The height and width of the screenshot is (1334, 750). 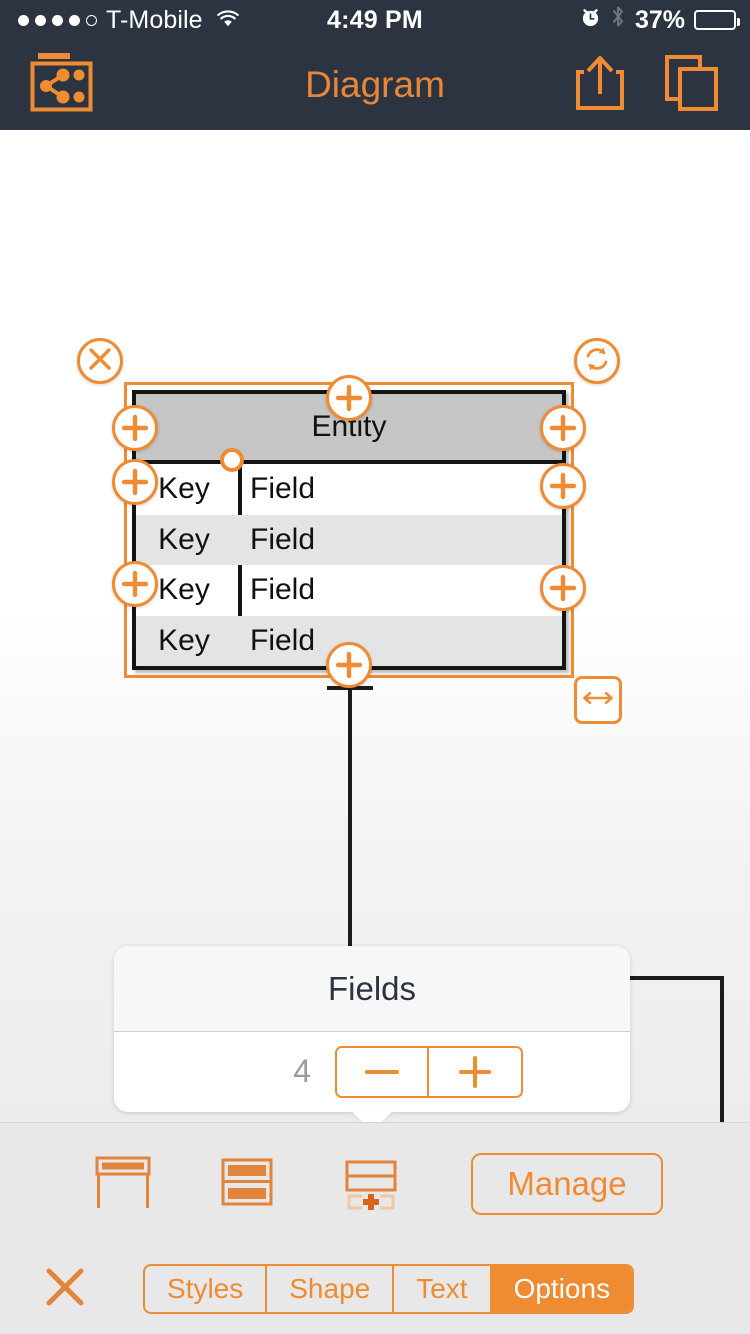 I want to click on horizontal-resize-icon, so click(x=598, y=700).